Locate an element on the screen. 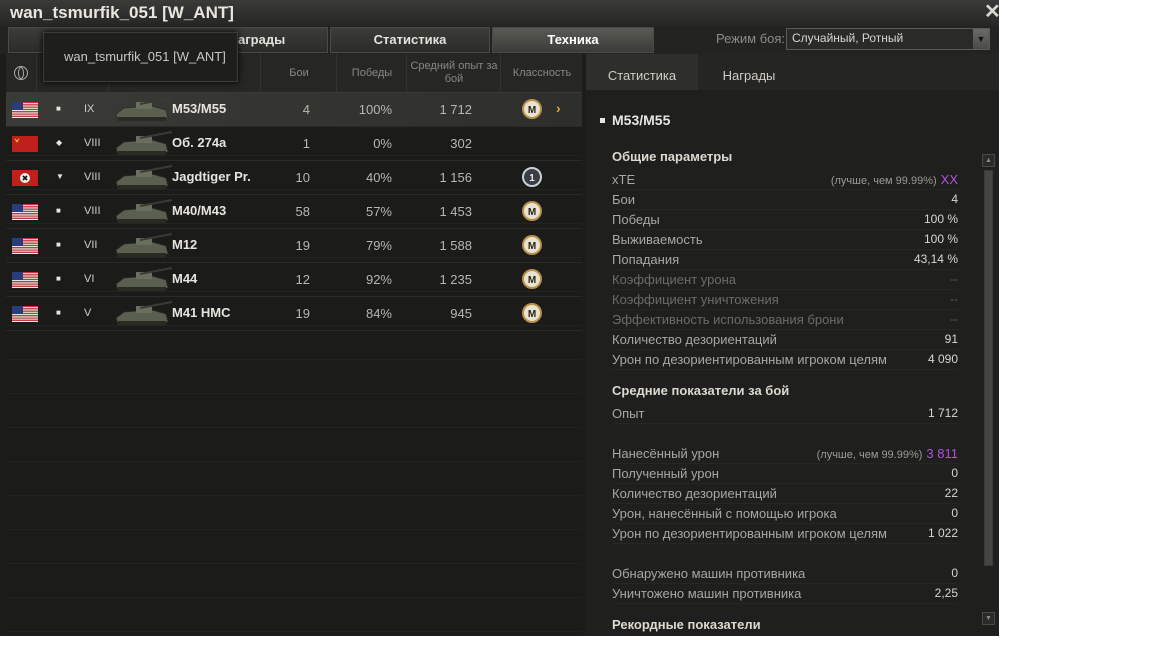  detail-tab-awards: Награды is located at coordinates (749, 72).